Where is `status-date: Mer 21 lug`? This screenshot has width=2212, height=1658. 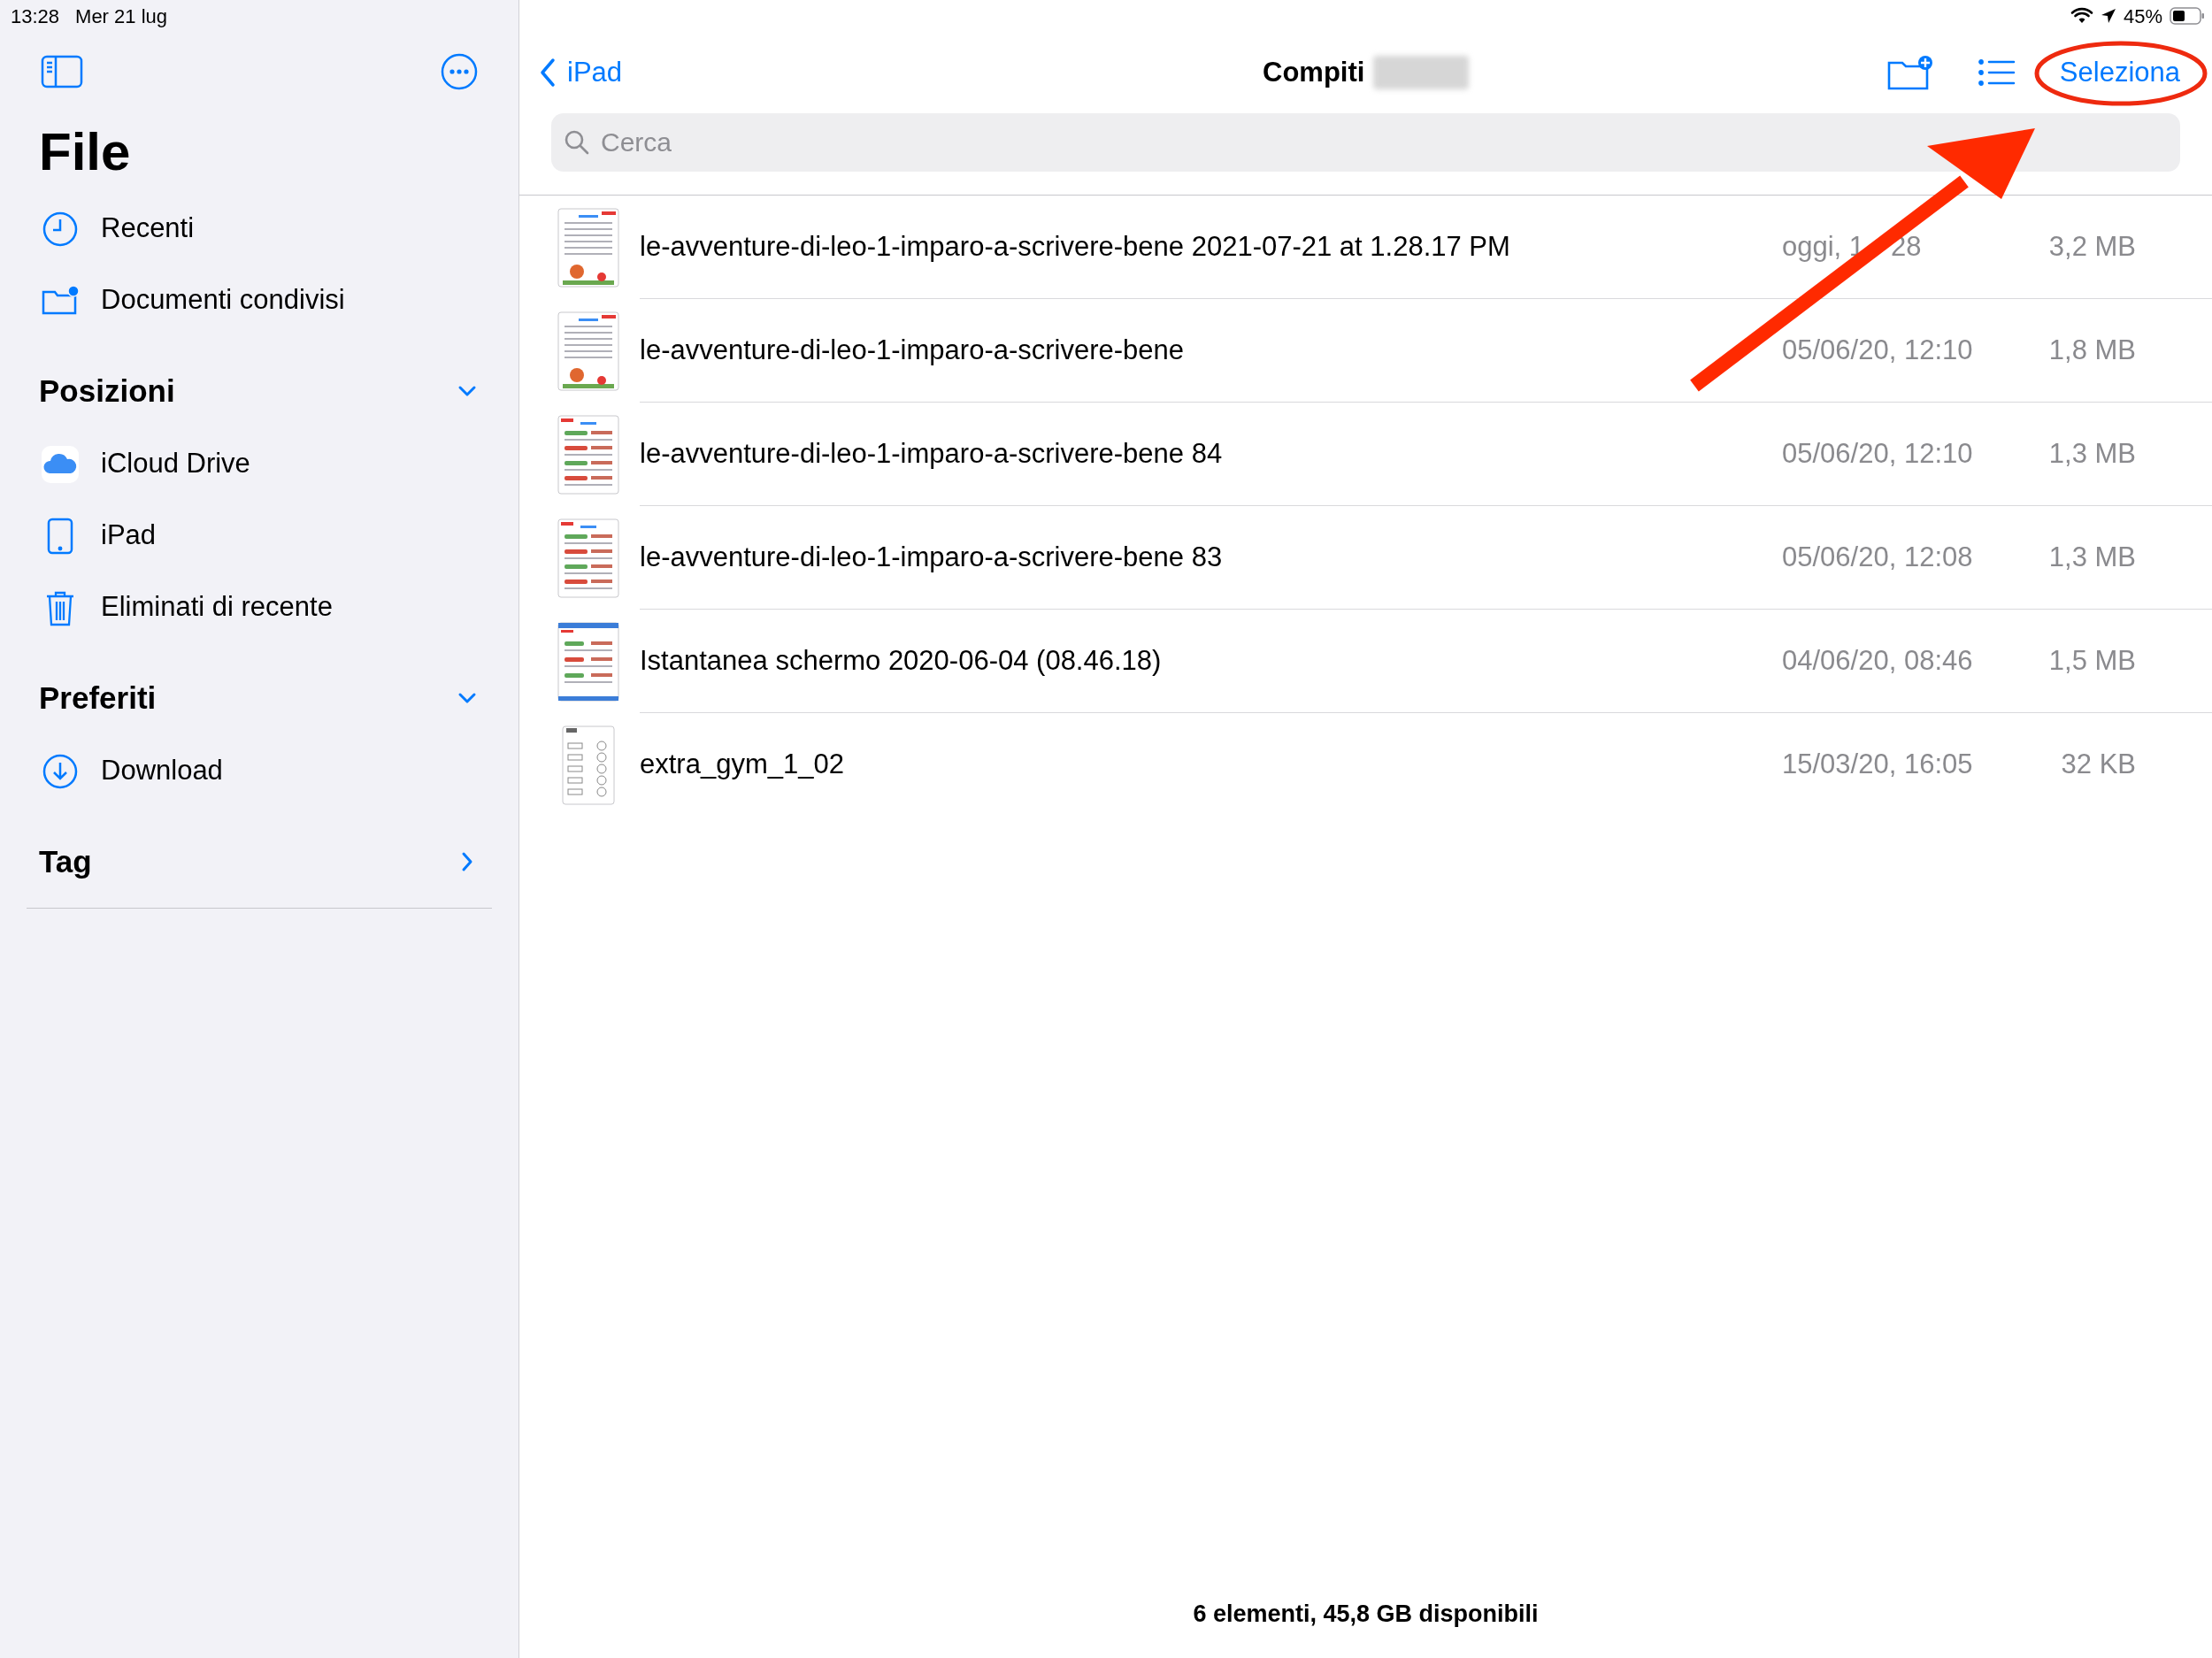 status-date: Mer 21 lug is located at coordinates (121, 17).